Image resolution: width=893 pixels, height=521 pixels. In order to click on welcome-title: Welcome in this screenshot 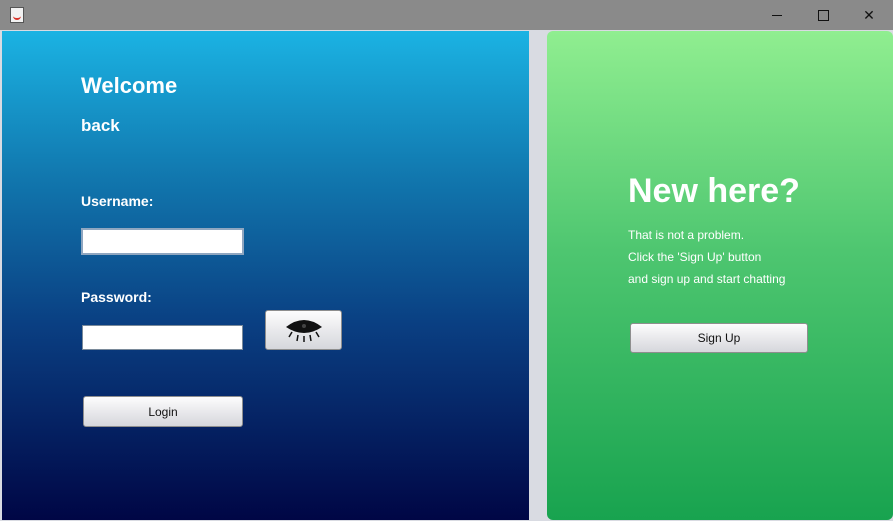, I will do `click(129, 85)`.